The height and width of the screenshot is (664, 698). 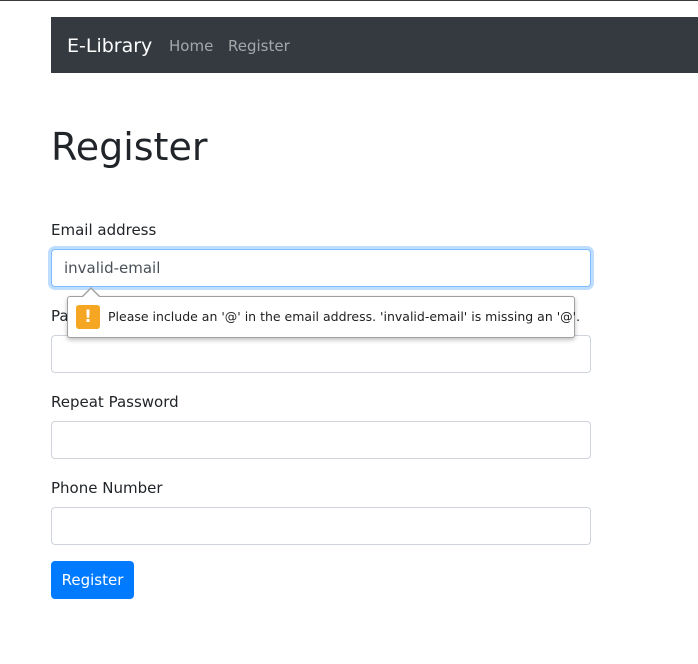 I want to click on phone-input, so click(x=321, y=526).